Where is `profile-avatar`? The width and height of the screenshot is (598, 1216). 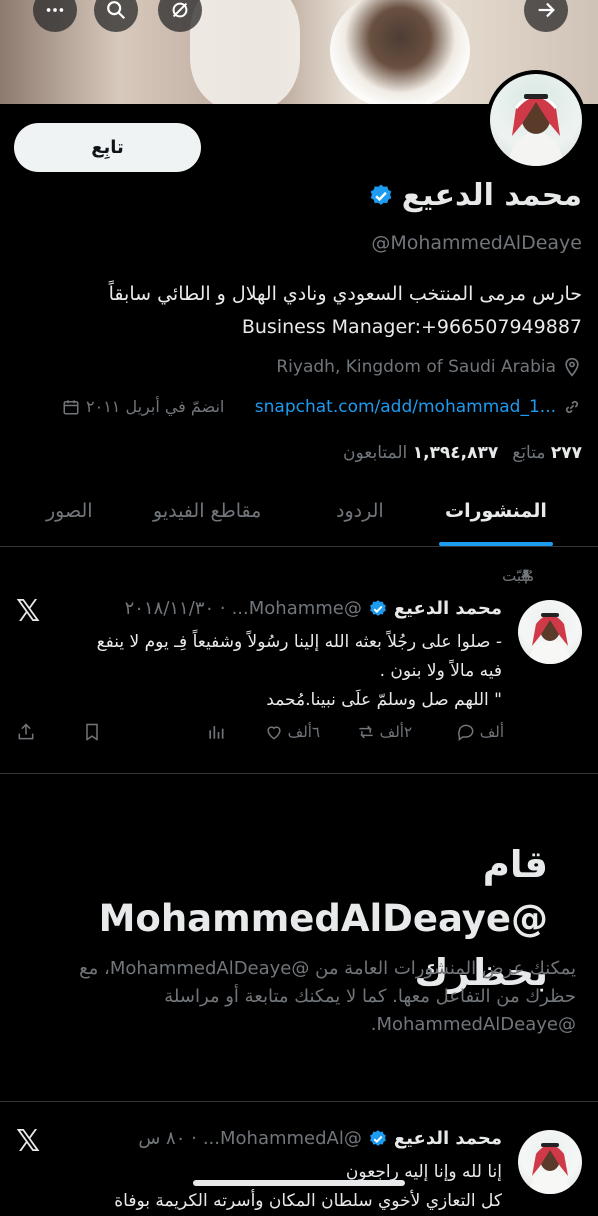 profile-avatar is located at coordinates (536, 120).